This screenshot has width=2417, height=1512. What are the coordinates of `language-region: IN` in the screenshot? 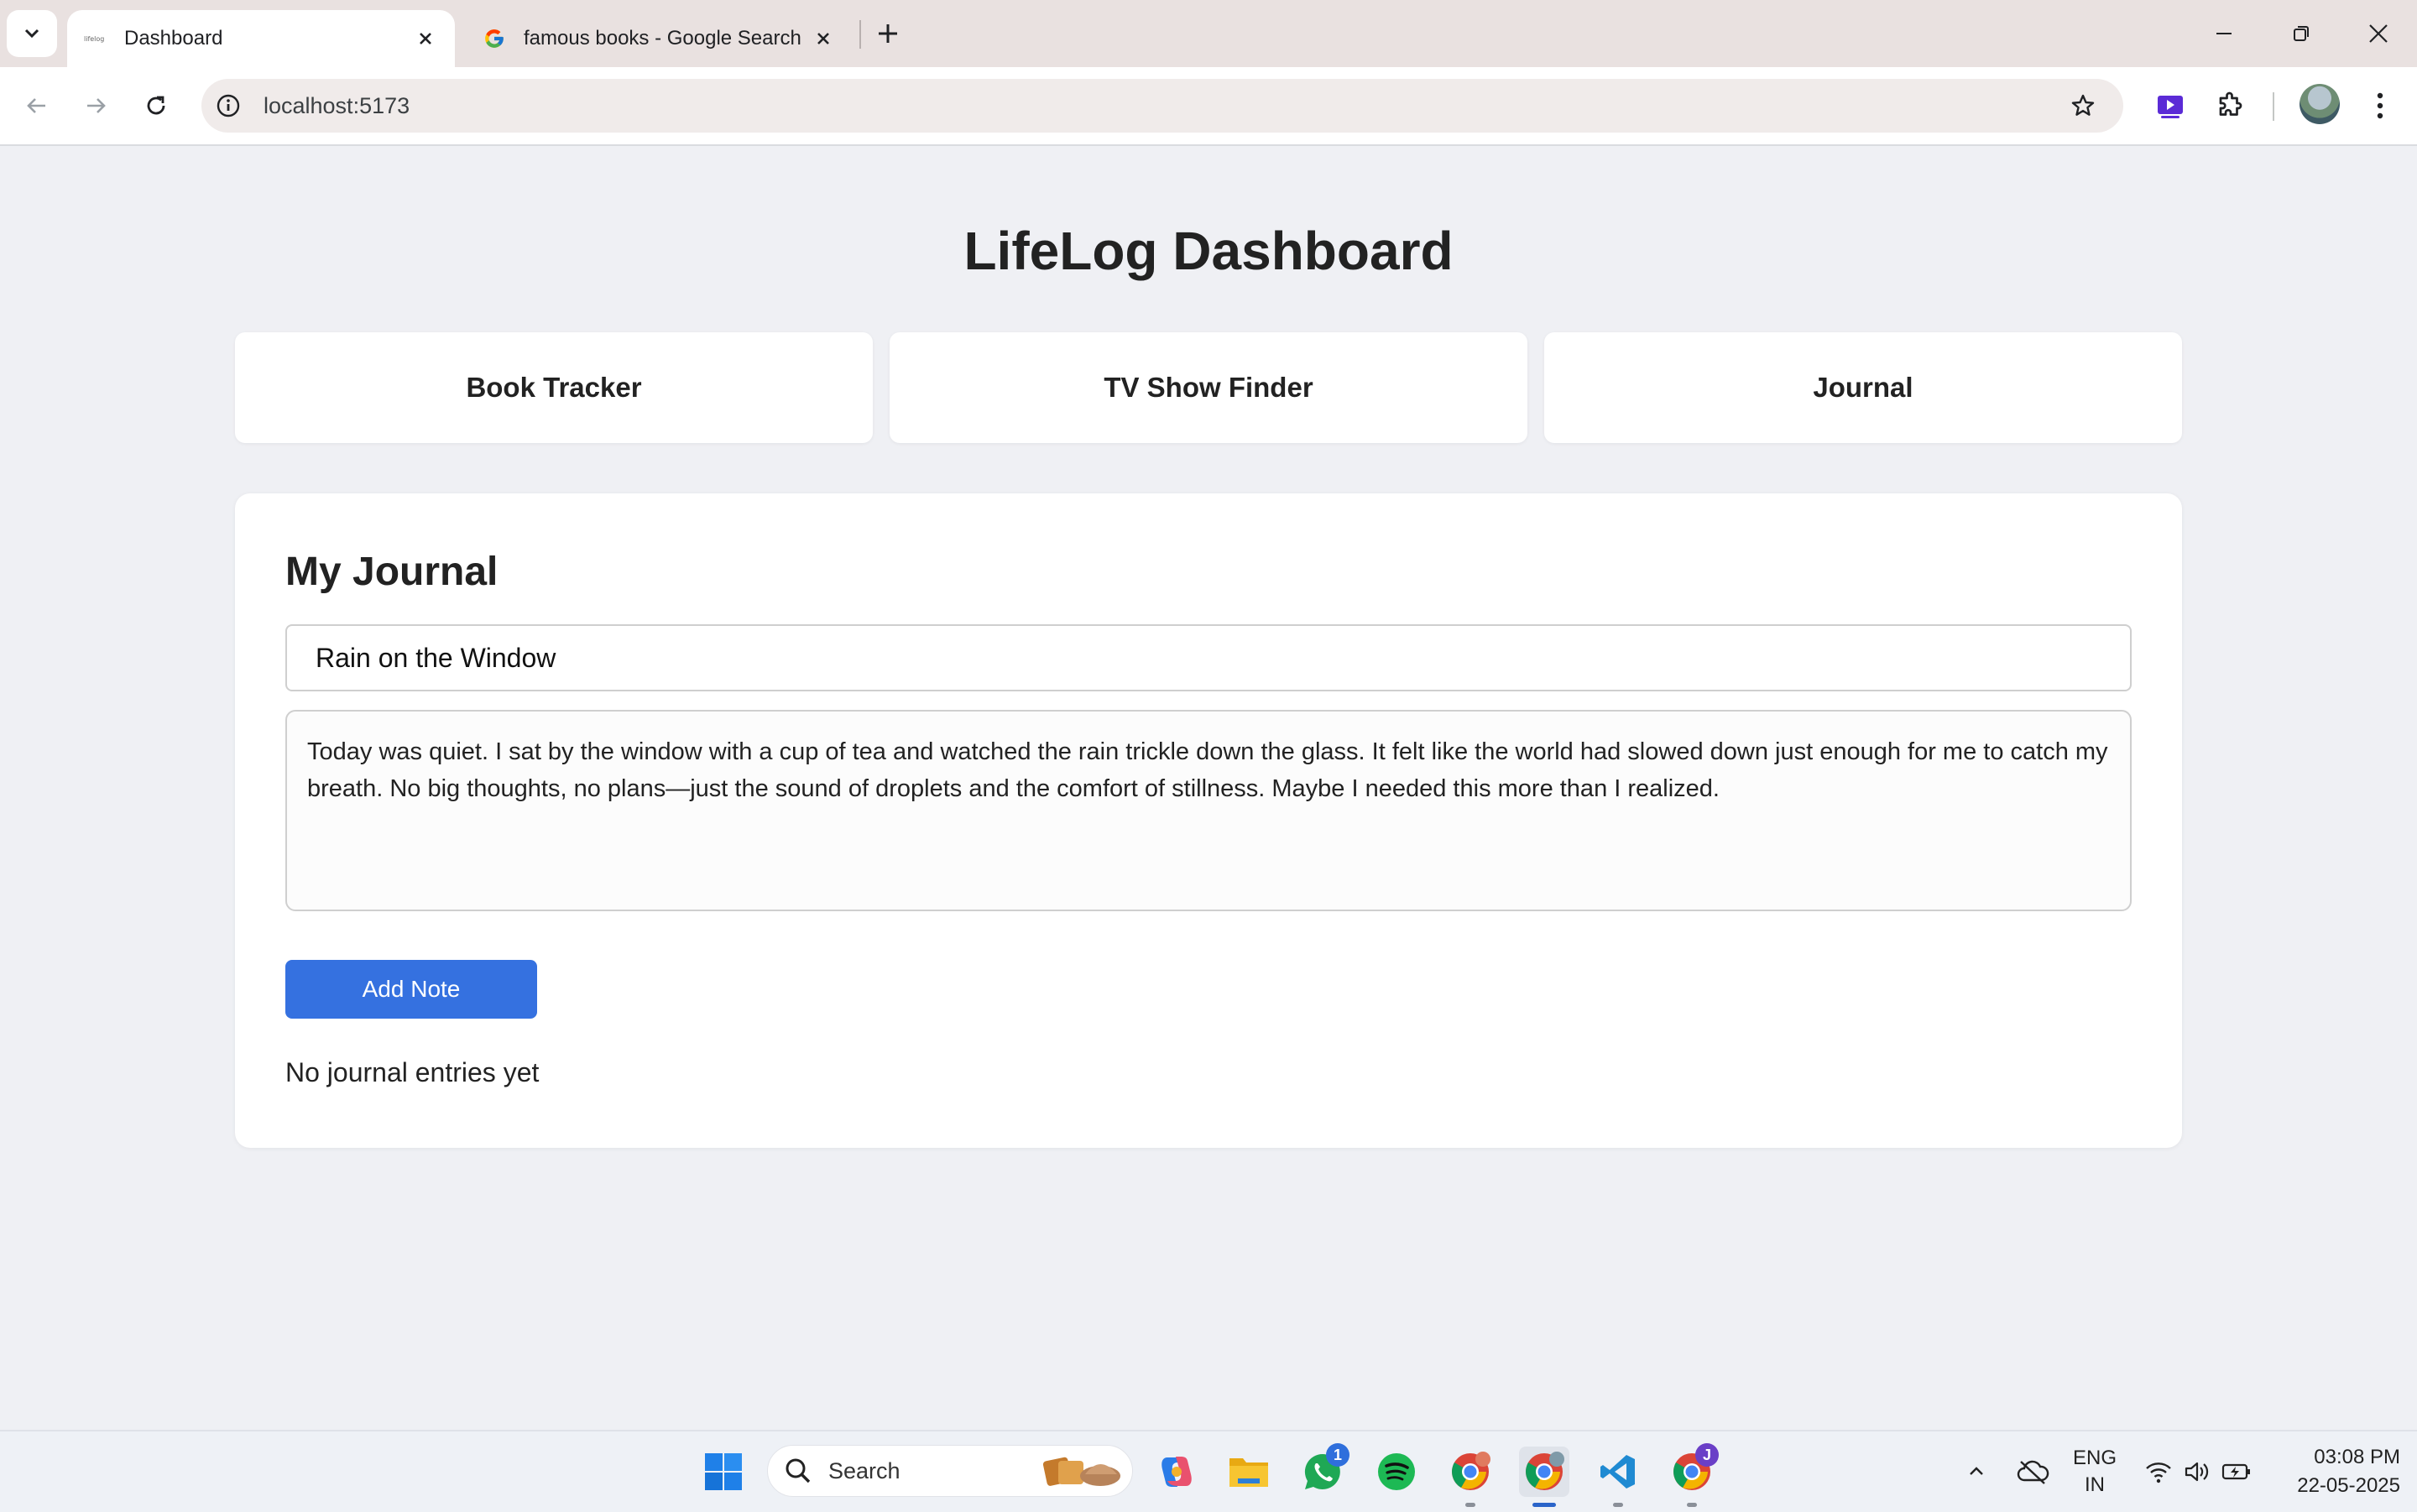 It's located at (2094, 1485).